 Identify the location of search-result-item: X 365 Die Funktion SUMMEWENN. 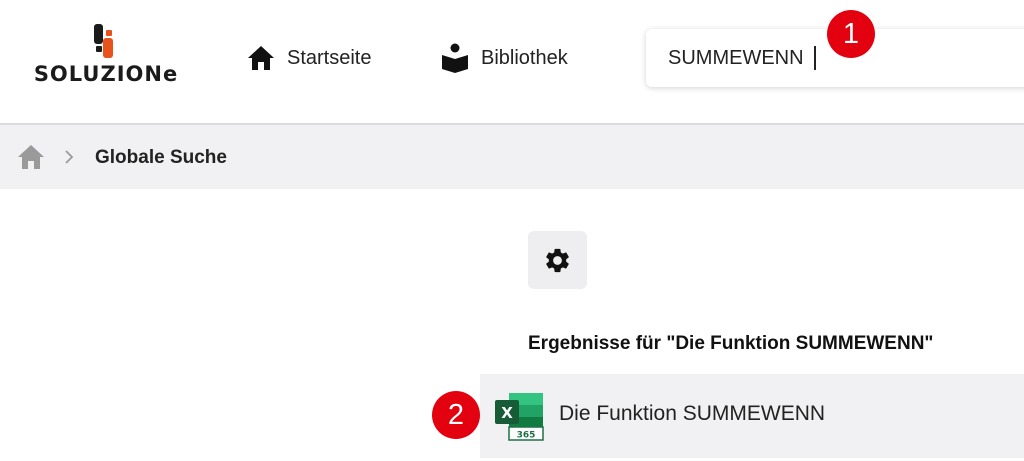
(752, 416).